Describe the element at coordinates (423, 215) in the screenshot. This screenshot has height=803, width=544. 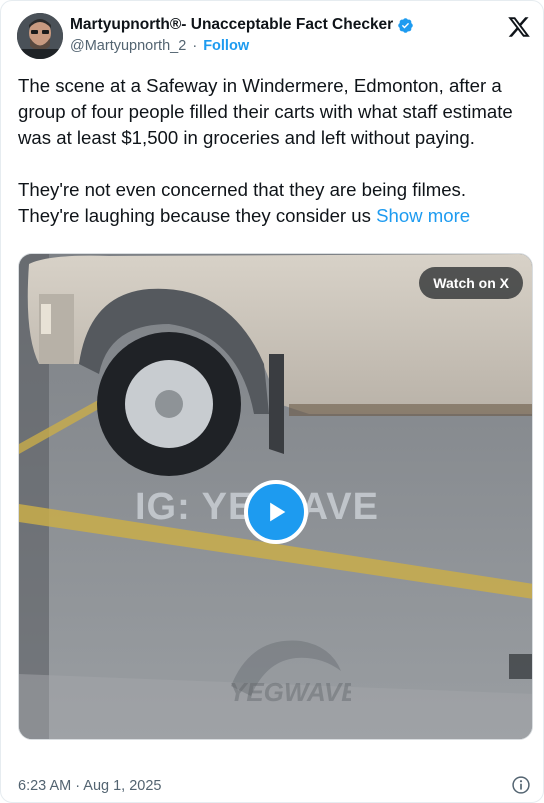
I see `show-more-link: Show more` at that location.